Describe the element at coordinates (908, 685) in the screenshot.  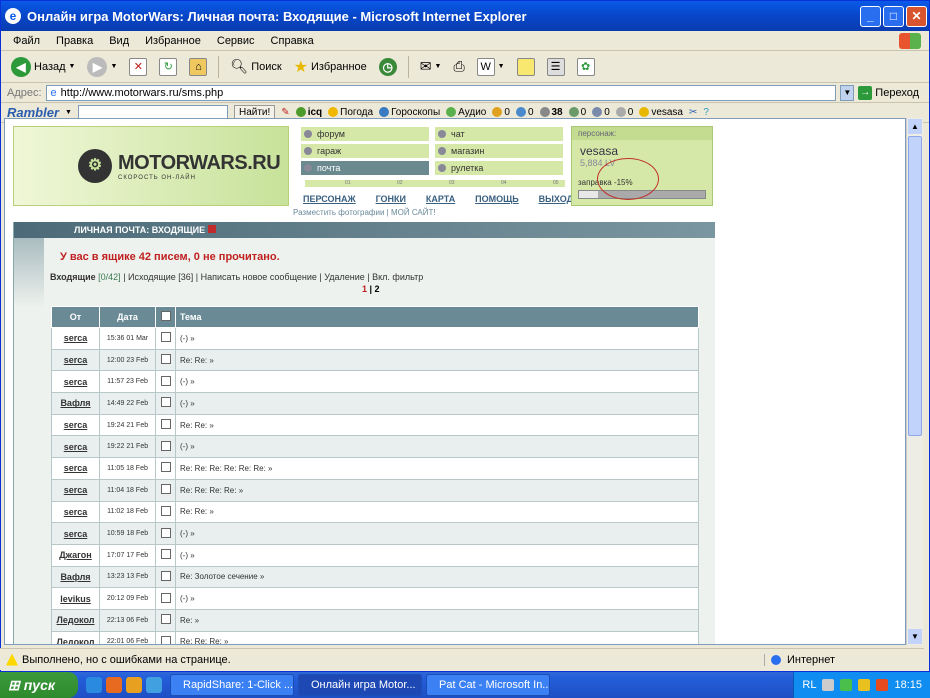
I see `clock: 18:15` at that location.